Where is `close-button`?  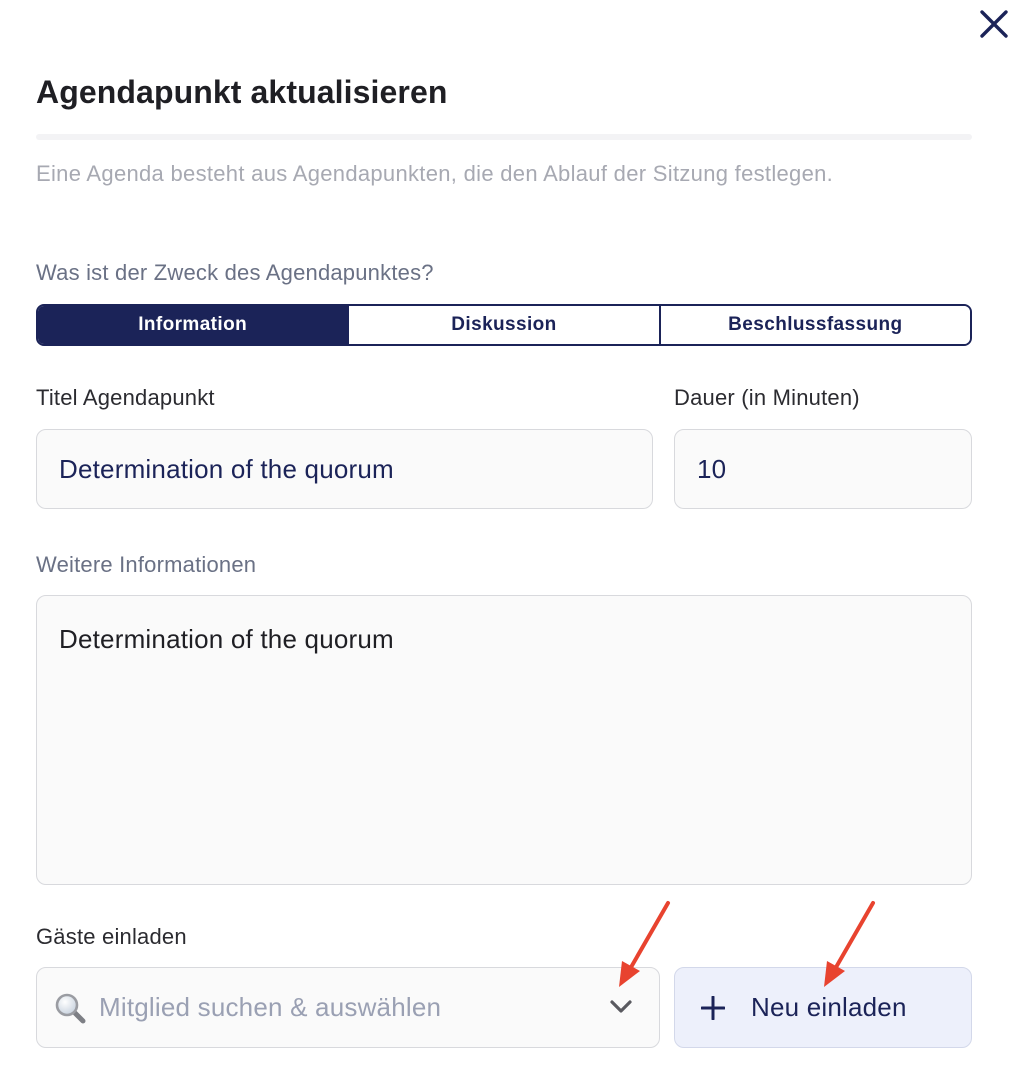
close-button is located at coordinates (994, 24).